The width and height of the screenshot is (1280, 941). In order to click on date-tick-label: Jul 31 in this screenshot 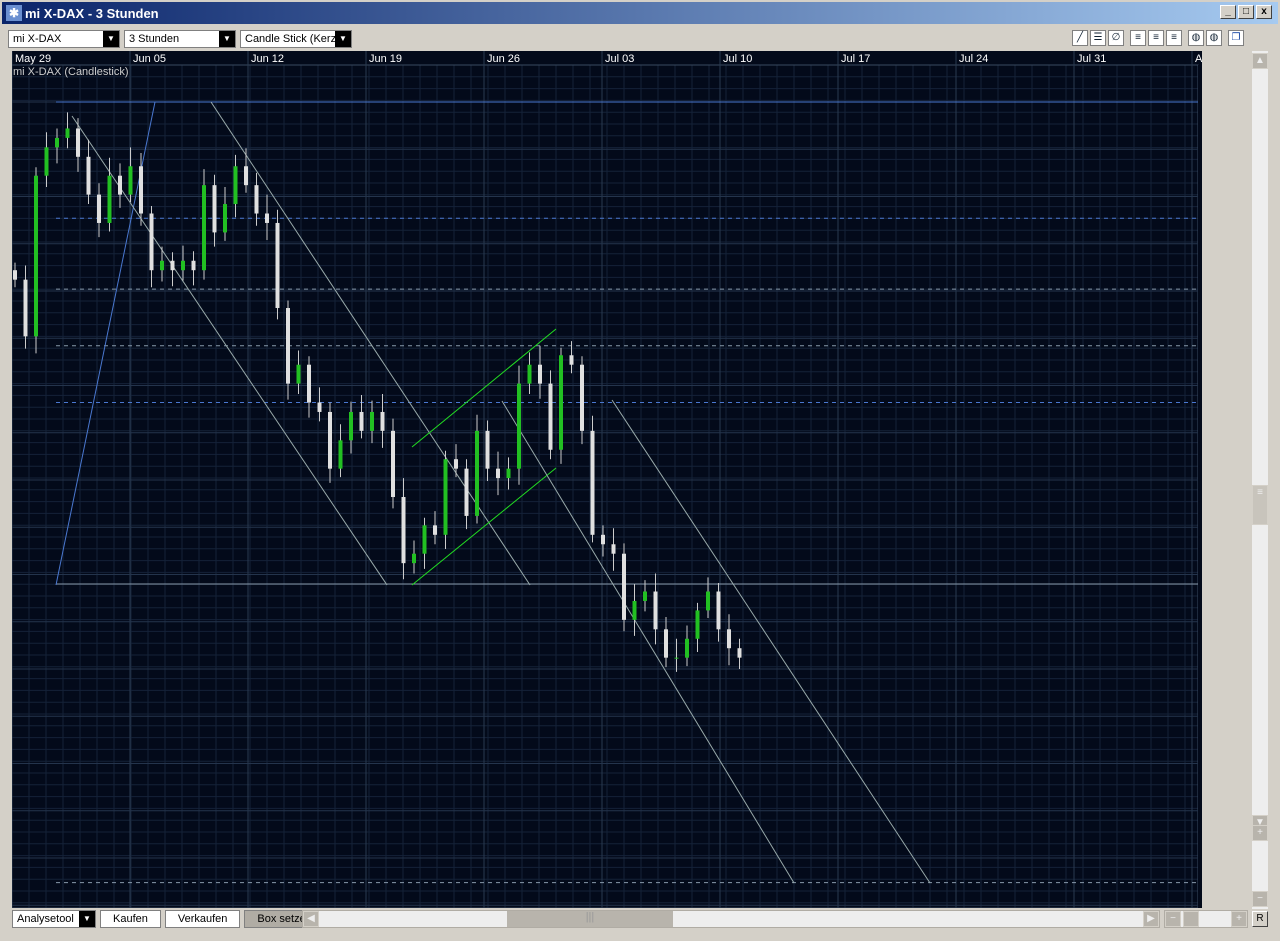, I will do `click(1091, 59)`.